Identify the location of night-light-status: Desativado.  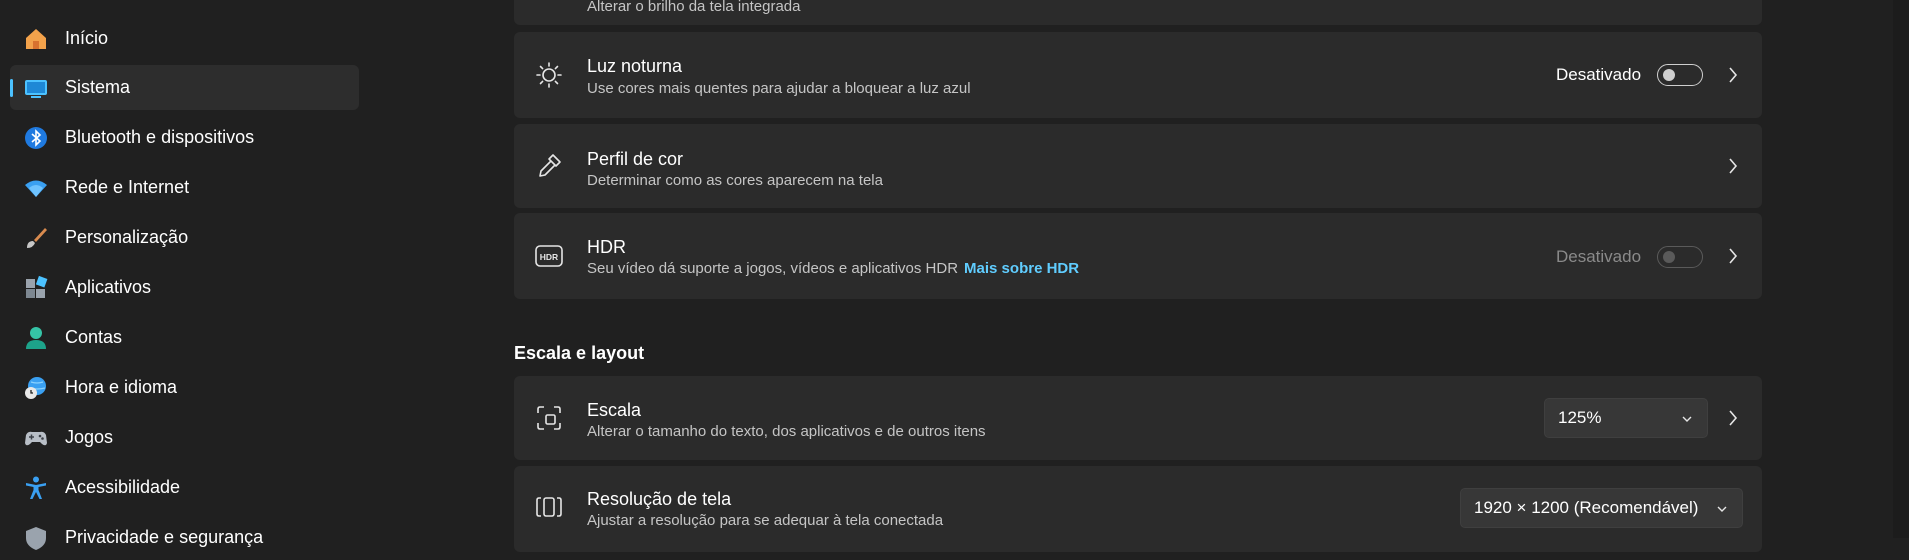
(1599, 74).